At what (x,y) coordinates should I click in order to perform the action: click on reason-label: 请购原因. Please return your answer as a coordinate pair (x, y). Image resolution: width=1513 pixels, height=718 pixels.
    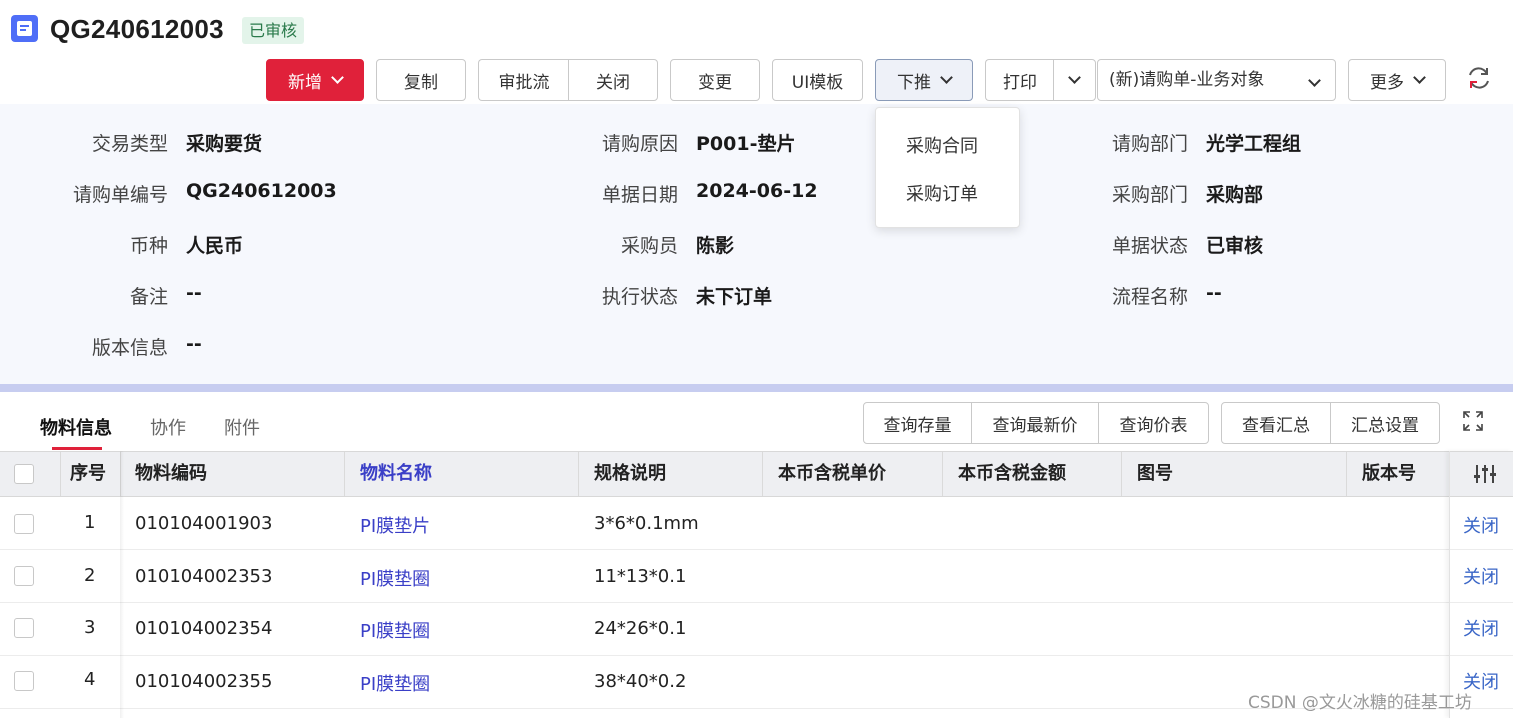
    Looking at the image, I should click on (639, 144).